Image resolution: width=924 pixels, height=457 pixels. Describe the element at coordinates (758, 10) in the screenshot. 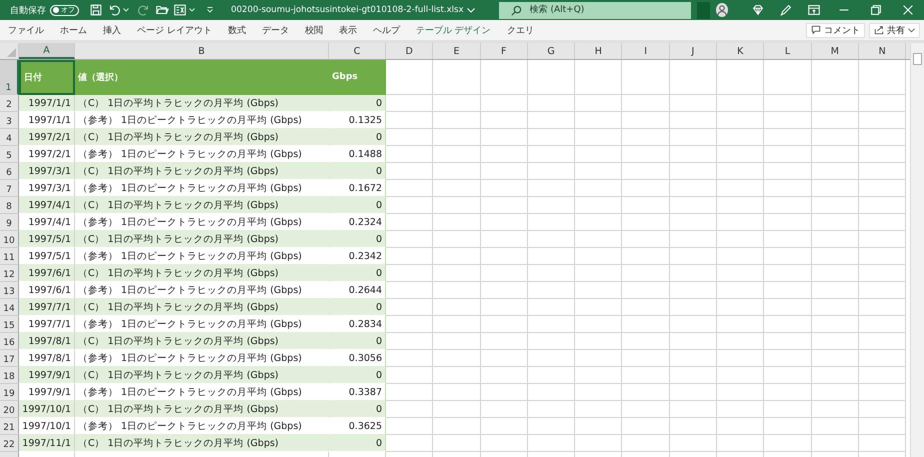

I see `diamond-icon` at that location.